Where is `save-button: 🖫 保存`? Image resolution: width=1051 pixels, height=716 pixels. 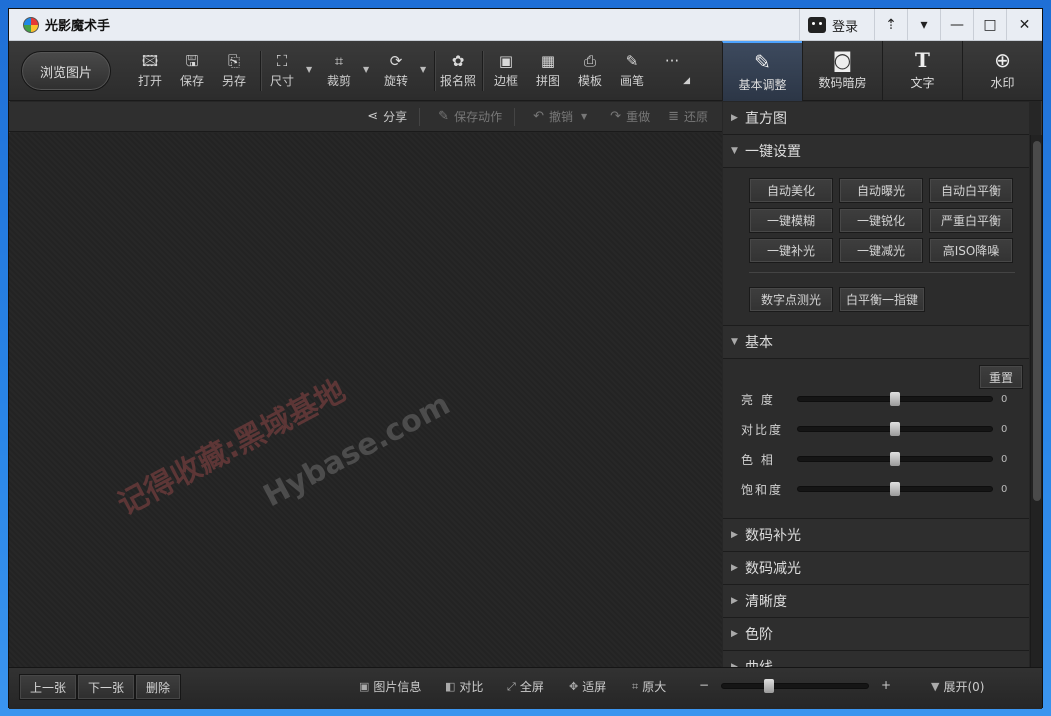 save-button: 🖫 保存 is located at coordinates (192, 73).